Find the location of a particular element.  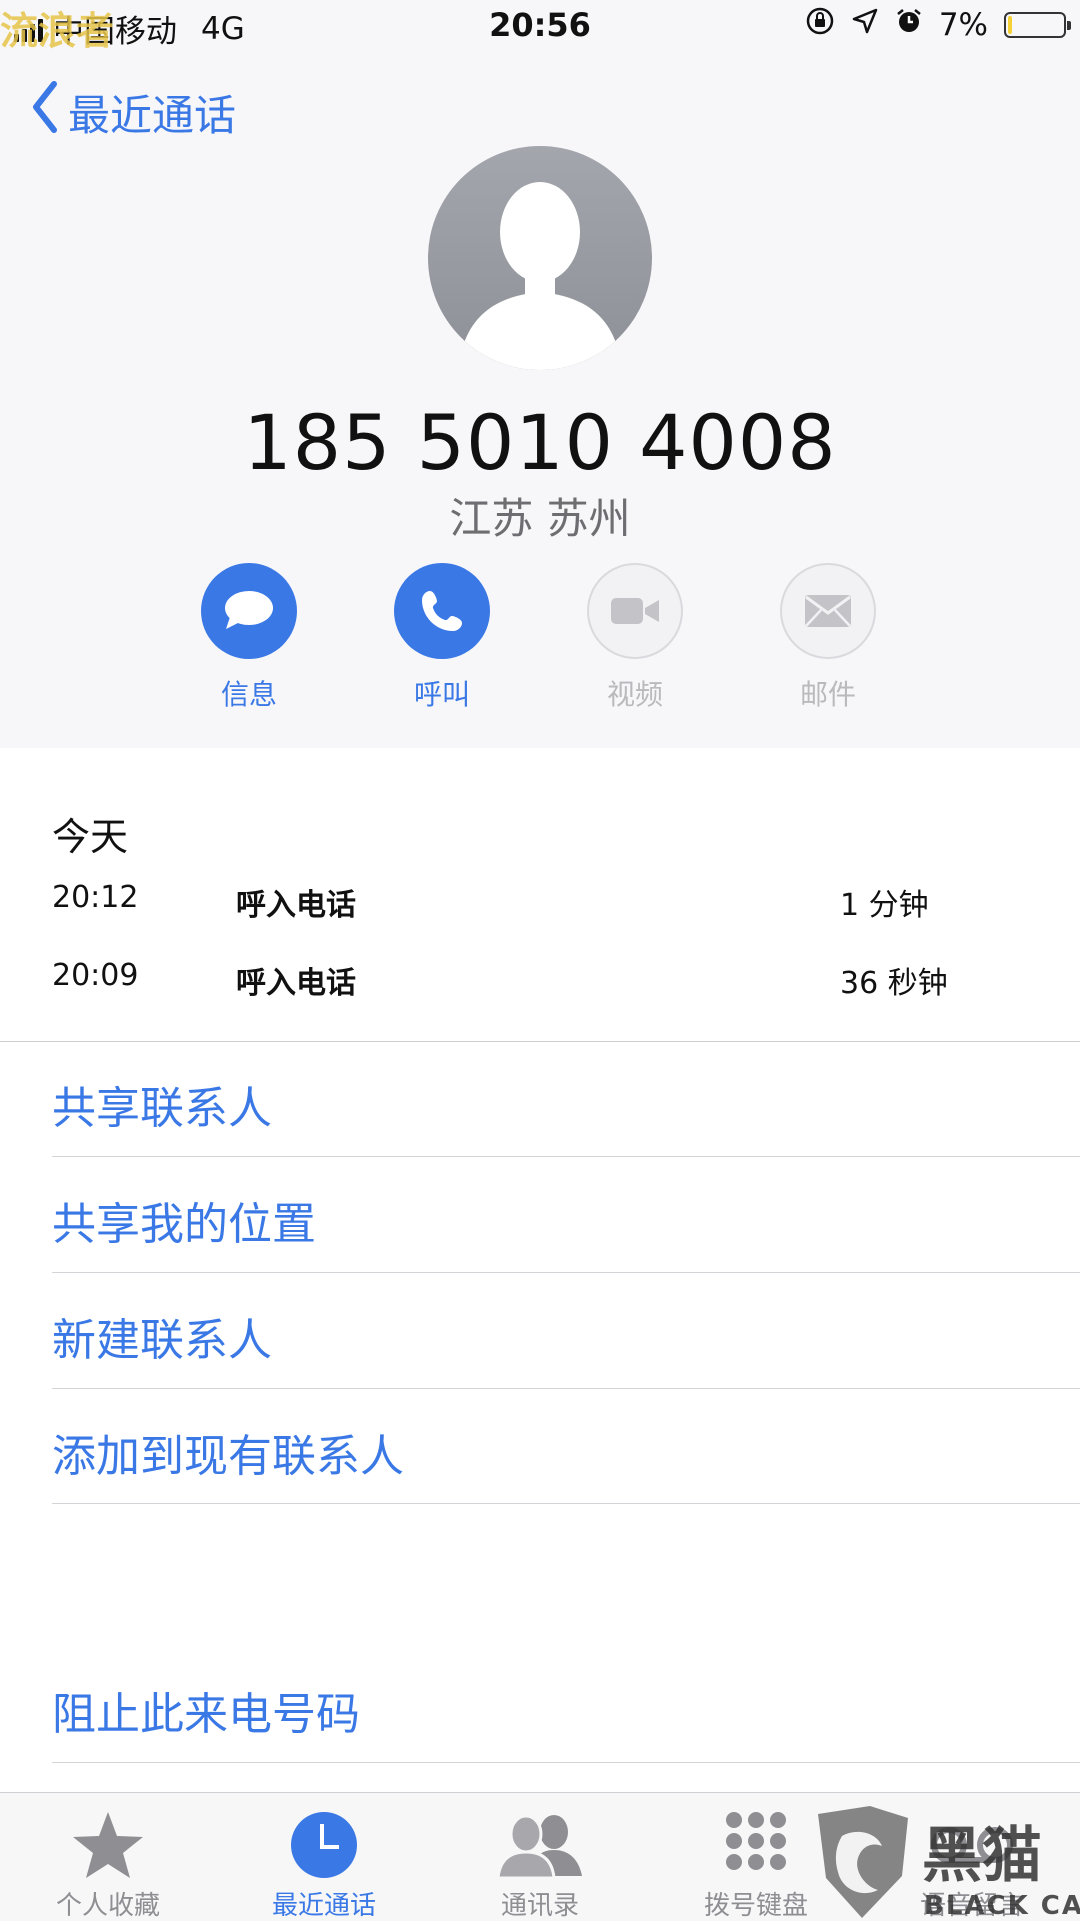

tab-favorites: 个人收藏 is located at coordinates (108, 1863).